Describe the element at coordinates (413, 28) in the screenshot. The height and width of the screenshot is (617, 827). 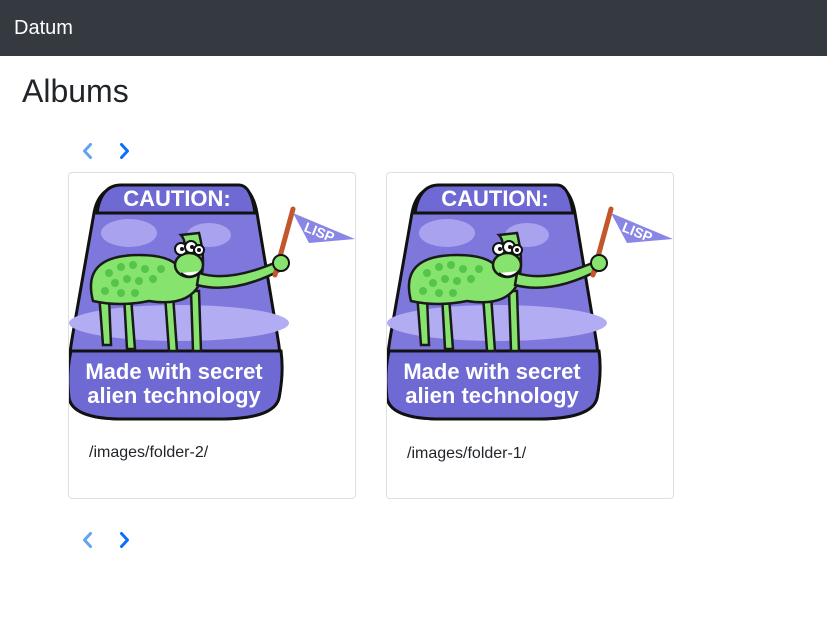
I see `navbar: Datum` at that location.